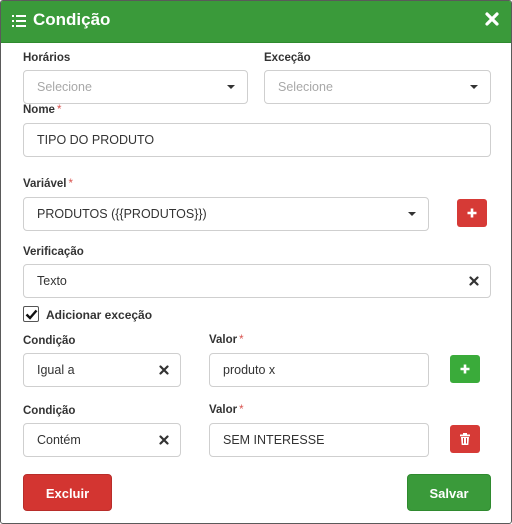  What do you see at coordinates (96, 140) in the screenshot?
I see `nome-value: TIPO DO PRODUTO` at bounding box center [96, 140].